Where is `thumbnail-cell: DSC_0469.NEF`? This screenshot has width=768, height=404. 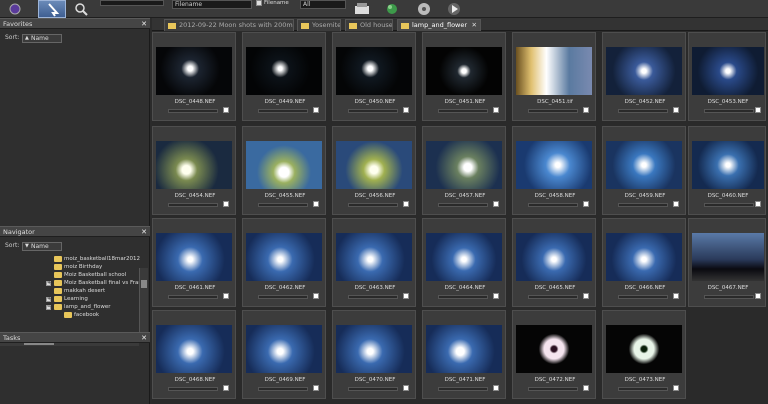 thumbnail-cell: DSC_0469.NEF is located at coordinates (284, 354).